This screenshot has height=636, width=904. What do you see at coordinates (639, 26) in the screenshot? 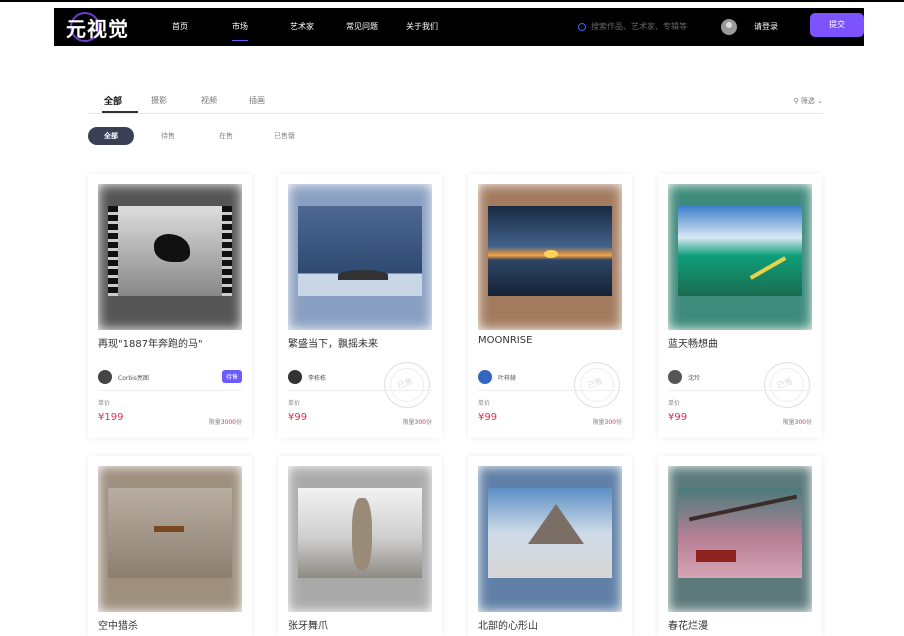
I see `search-placeholder: 搜索作品、艺术家、专辑等` at bounding box center [639, 26].